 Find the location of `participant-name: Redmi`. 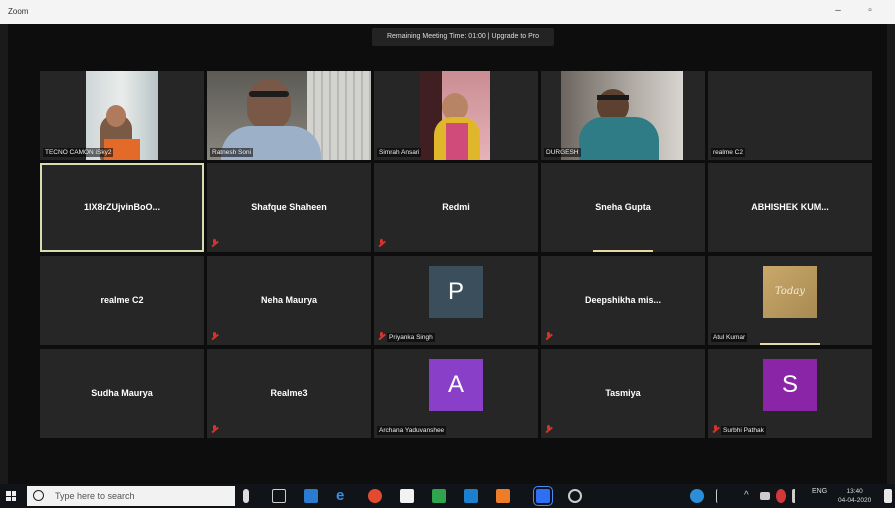

participant-name: Redmi is located at coordinates (456, 207).